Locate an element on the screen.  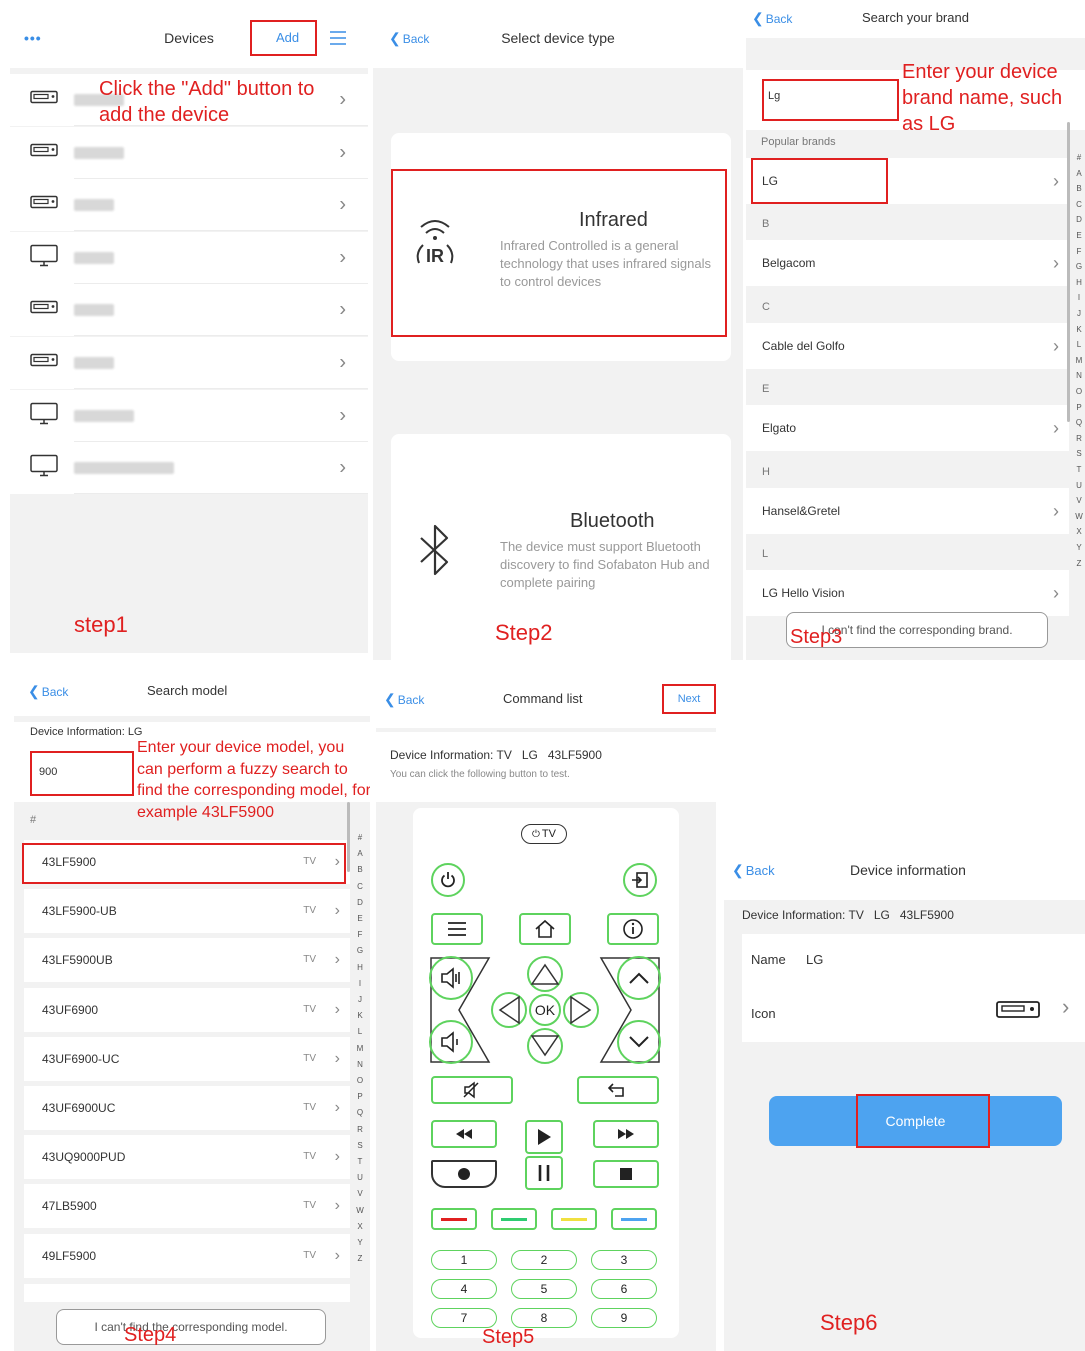
stop-button is located at coordinates (626, 1174).